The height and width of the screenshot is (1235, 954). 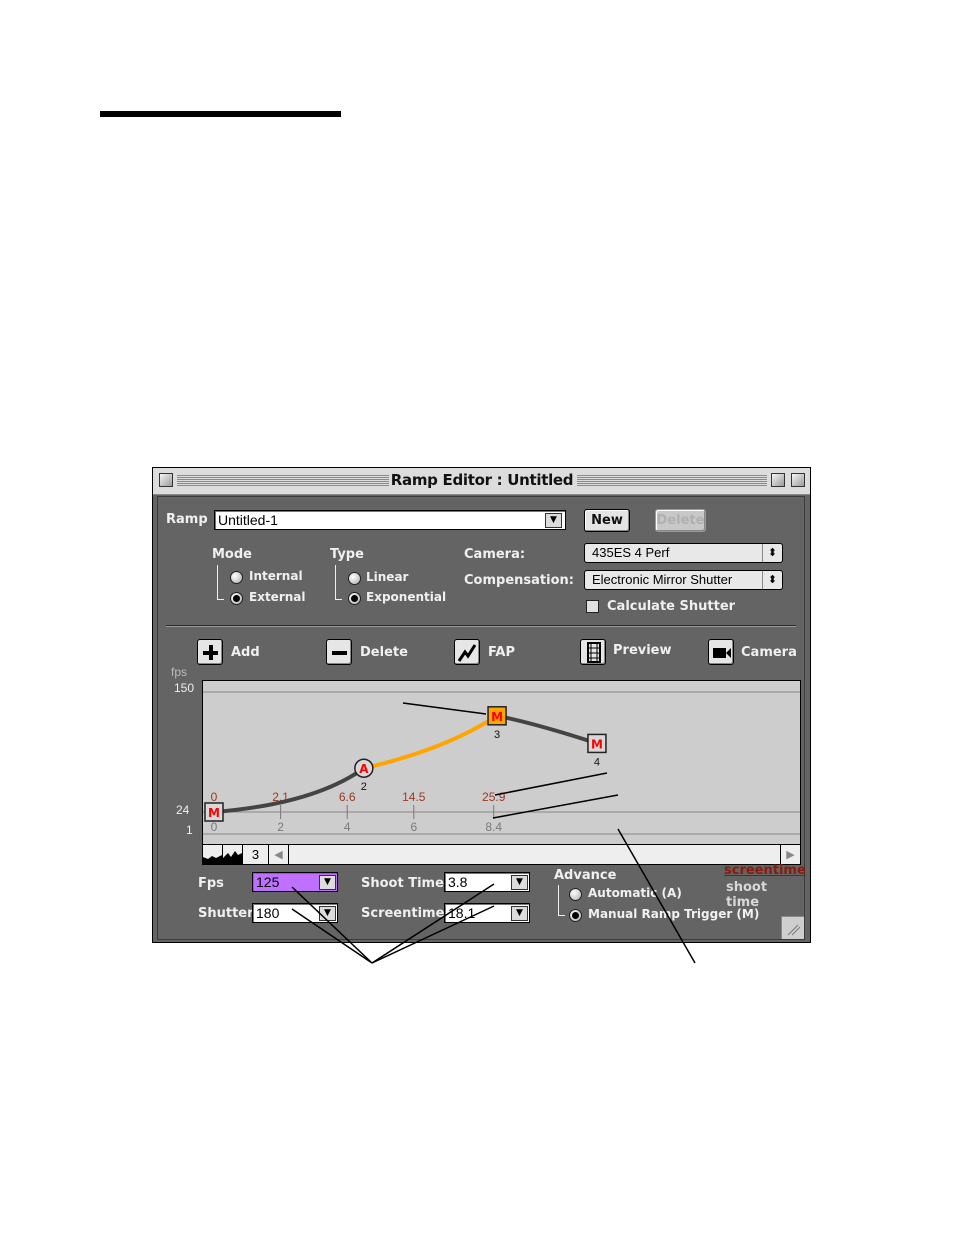 What do you see at coordinates (256, 854) in the screenshot?
I see `zoom-level-value: 3` at bounding box center [256, 854].